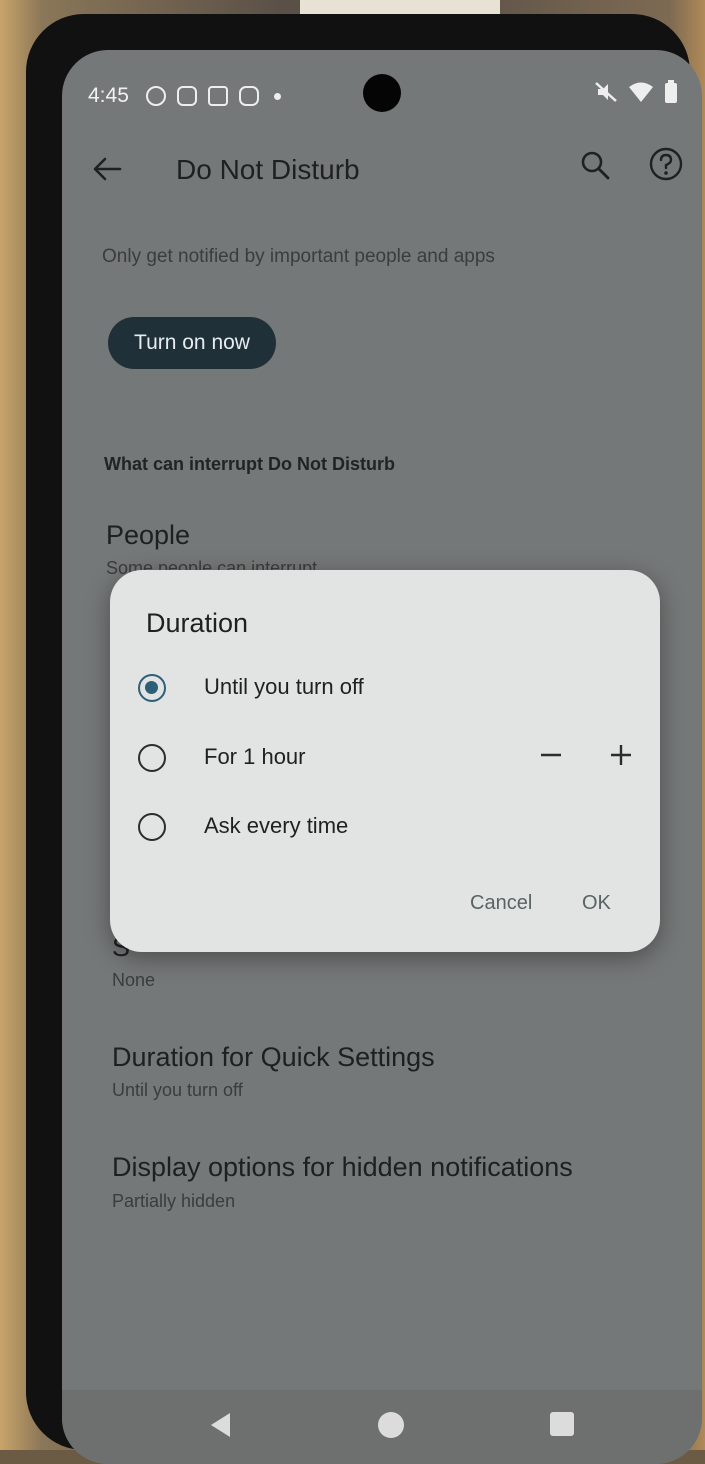 This screenshot has width=705, height=1464. Describe the element at coordinates (255, 756) in the screenshot. I see `option-label: For 1 hour` at that location.